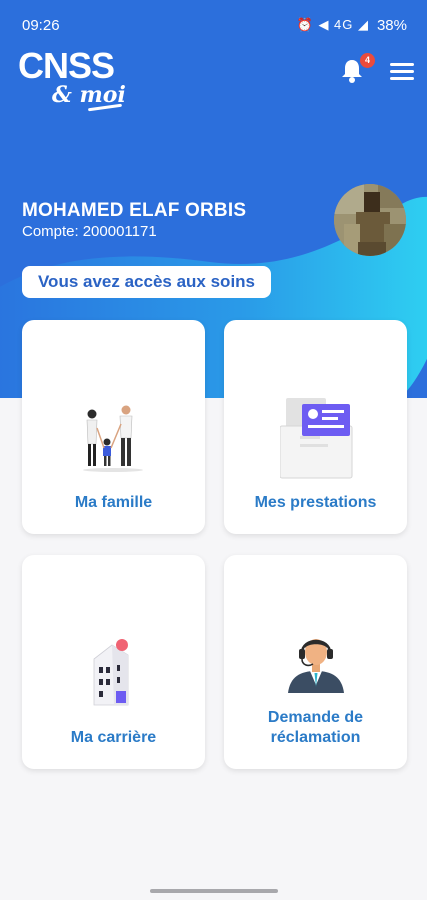 This screenshot has height=900, width=427. Describe the element at coordinates (315, 717) in the screenshot. I see `card-label-line1: Demande de` at that location.